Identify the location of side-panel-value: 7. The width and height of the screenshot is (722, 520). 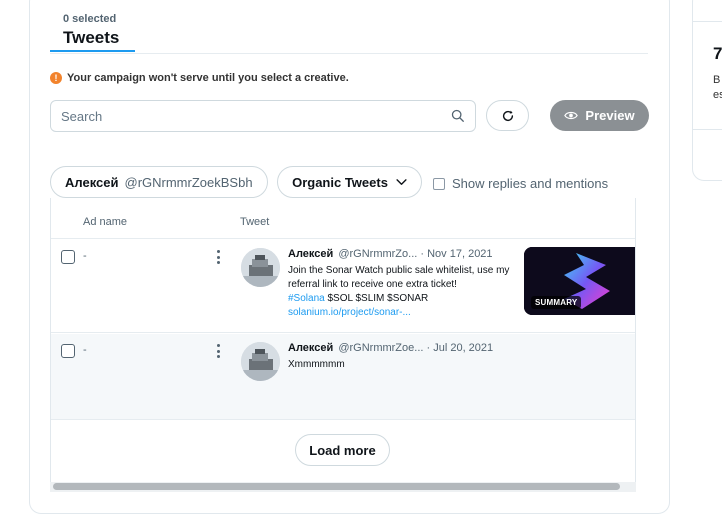
(717, 53).